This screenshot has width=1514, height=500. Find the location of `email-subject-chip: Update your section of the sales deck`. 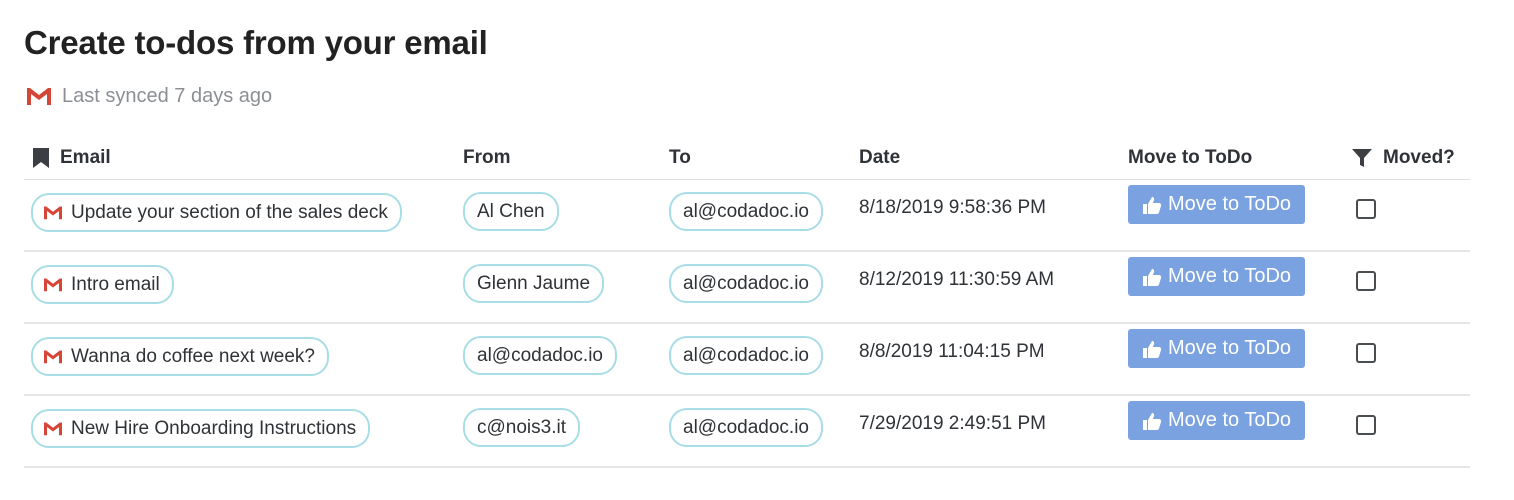

email-subject-chip: Update your section of the sales deck is located at coordinates (216, 212).